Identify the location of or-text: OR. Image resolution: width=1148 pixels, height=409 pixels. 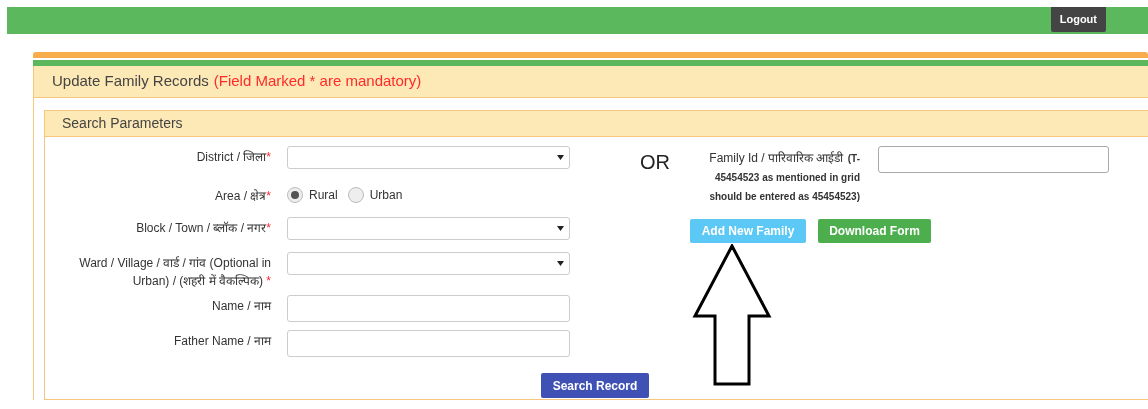
(655, 161).